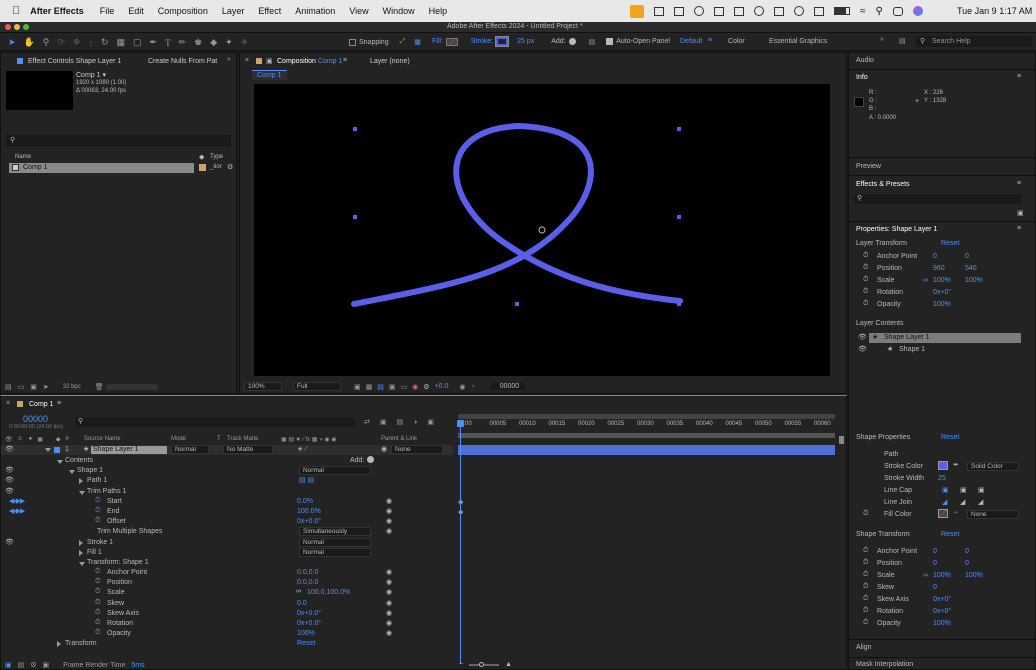 The width and height of the screenshot is (1036, 670). I want to click on label-col-header-icon: ◆, so click(58, 439).